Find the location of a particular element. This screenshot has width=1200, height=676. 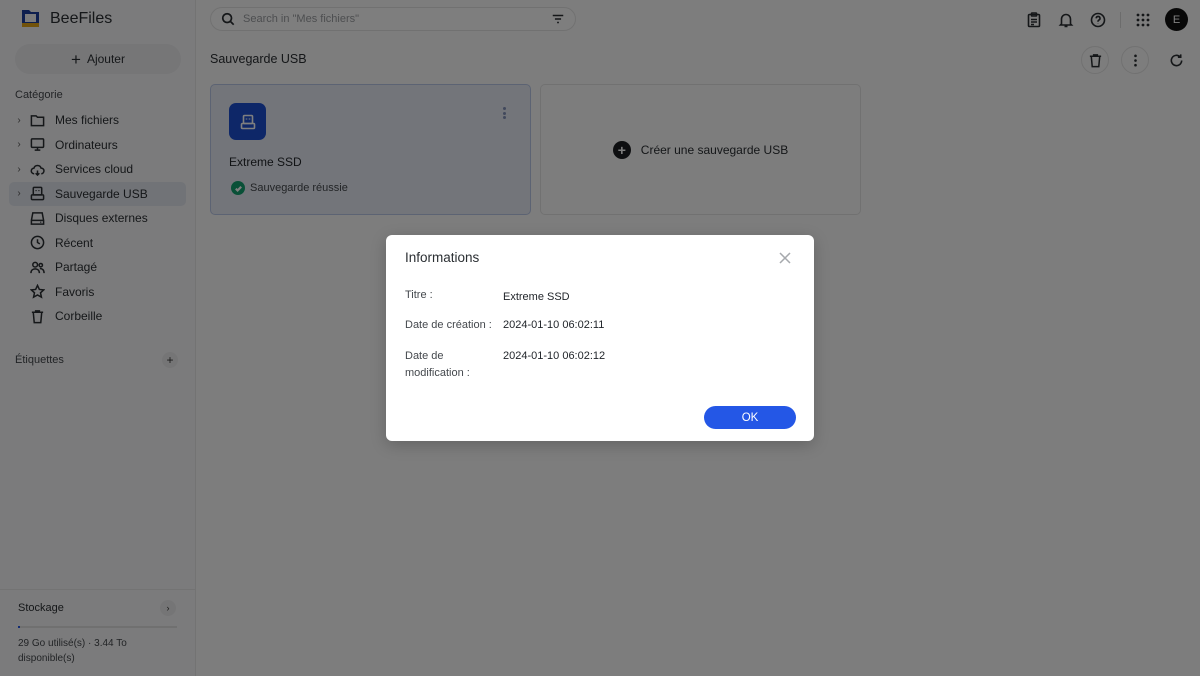

info-value: 2024-01-10 06:02:12 is located at coordinates (554, 356).